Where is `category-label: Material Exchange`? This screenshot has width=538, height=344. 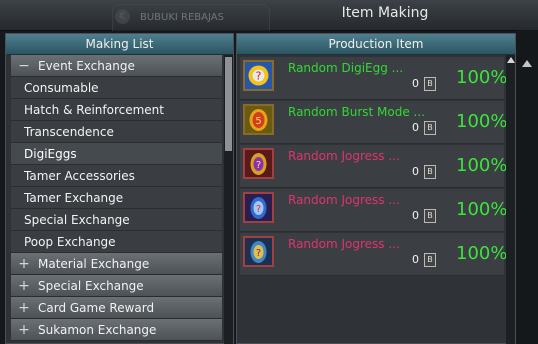
category-label: Material Exchange is located at coordinates (94, 264).